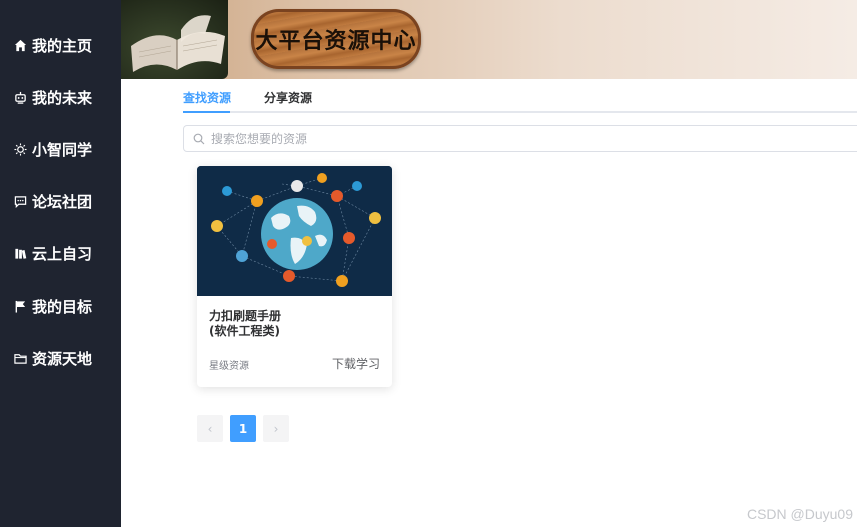 This screenshot has width=857, height=527. Describe the element at coordinates (294, 231) in the screenshot. I see `network-globe-image` at that location.